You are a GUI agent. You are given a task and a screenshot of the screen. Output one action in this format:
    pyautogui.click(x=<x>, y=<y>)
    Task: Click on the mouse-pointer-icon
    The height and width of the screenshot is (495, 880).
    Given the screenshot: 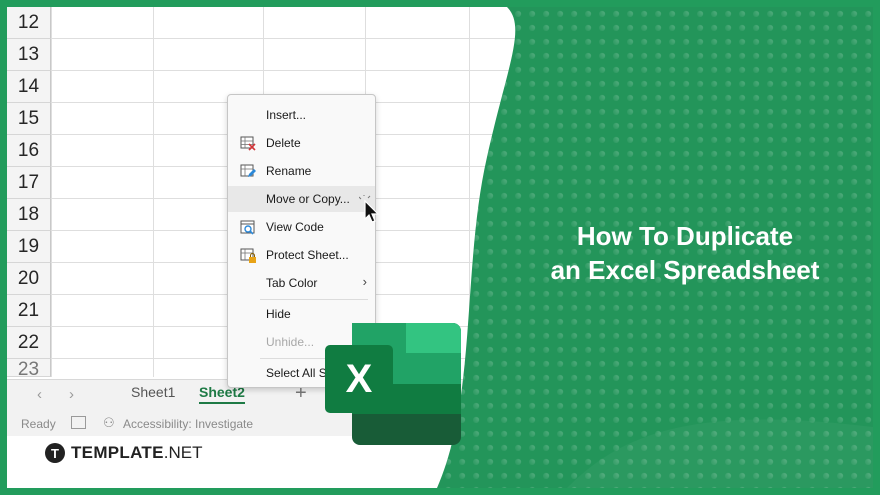 What is the action you would take?
    pyautogui.click(x=369, y=209)
    